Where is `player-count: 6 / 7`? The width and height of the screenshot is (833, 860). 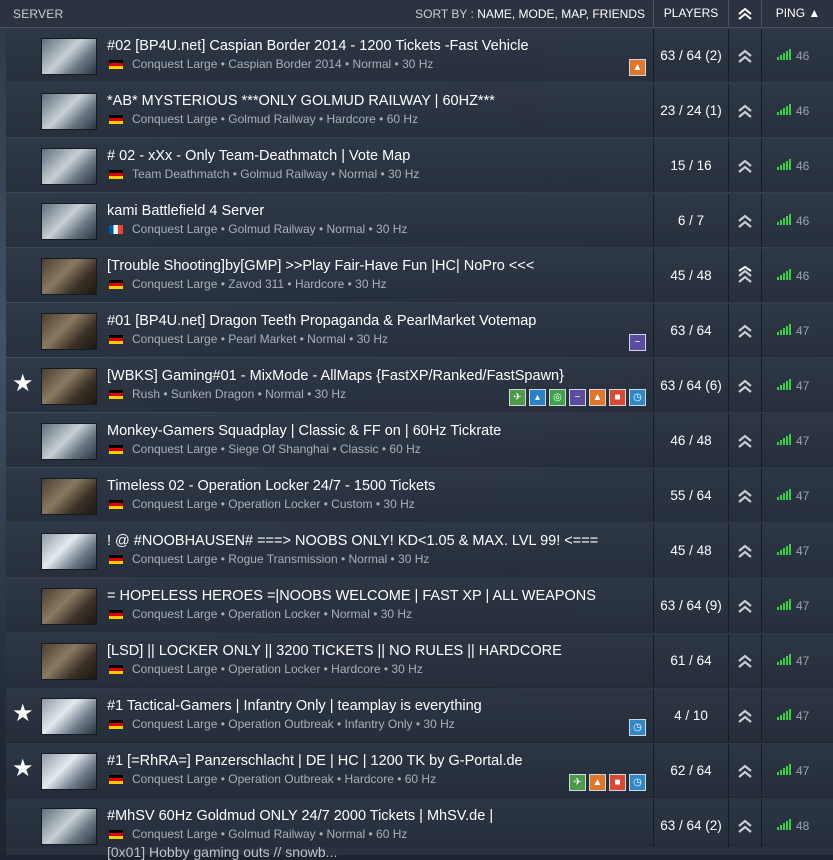
player-count: 6 / 7 is located at coordinates (690, 220).